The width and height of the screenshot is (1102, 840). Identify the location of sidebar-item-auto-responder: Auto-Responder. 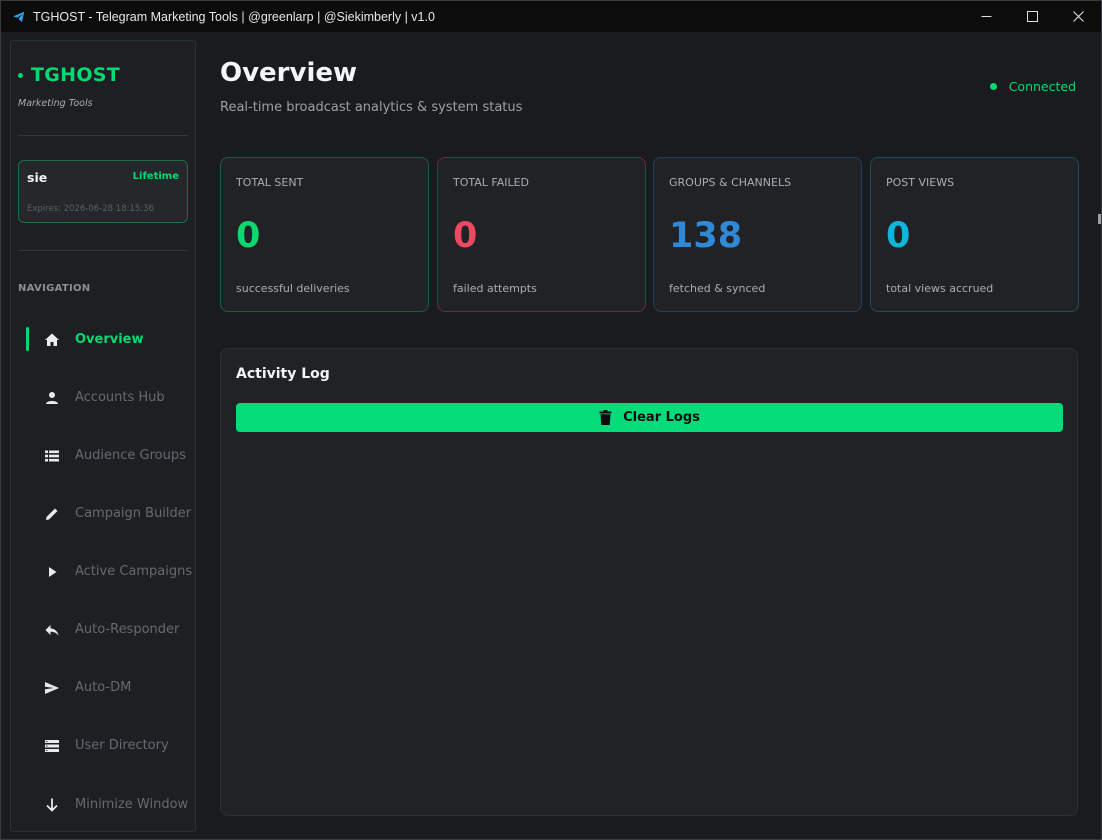
(103, 630).